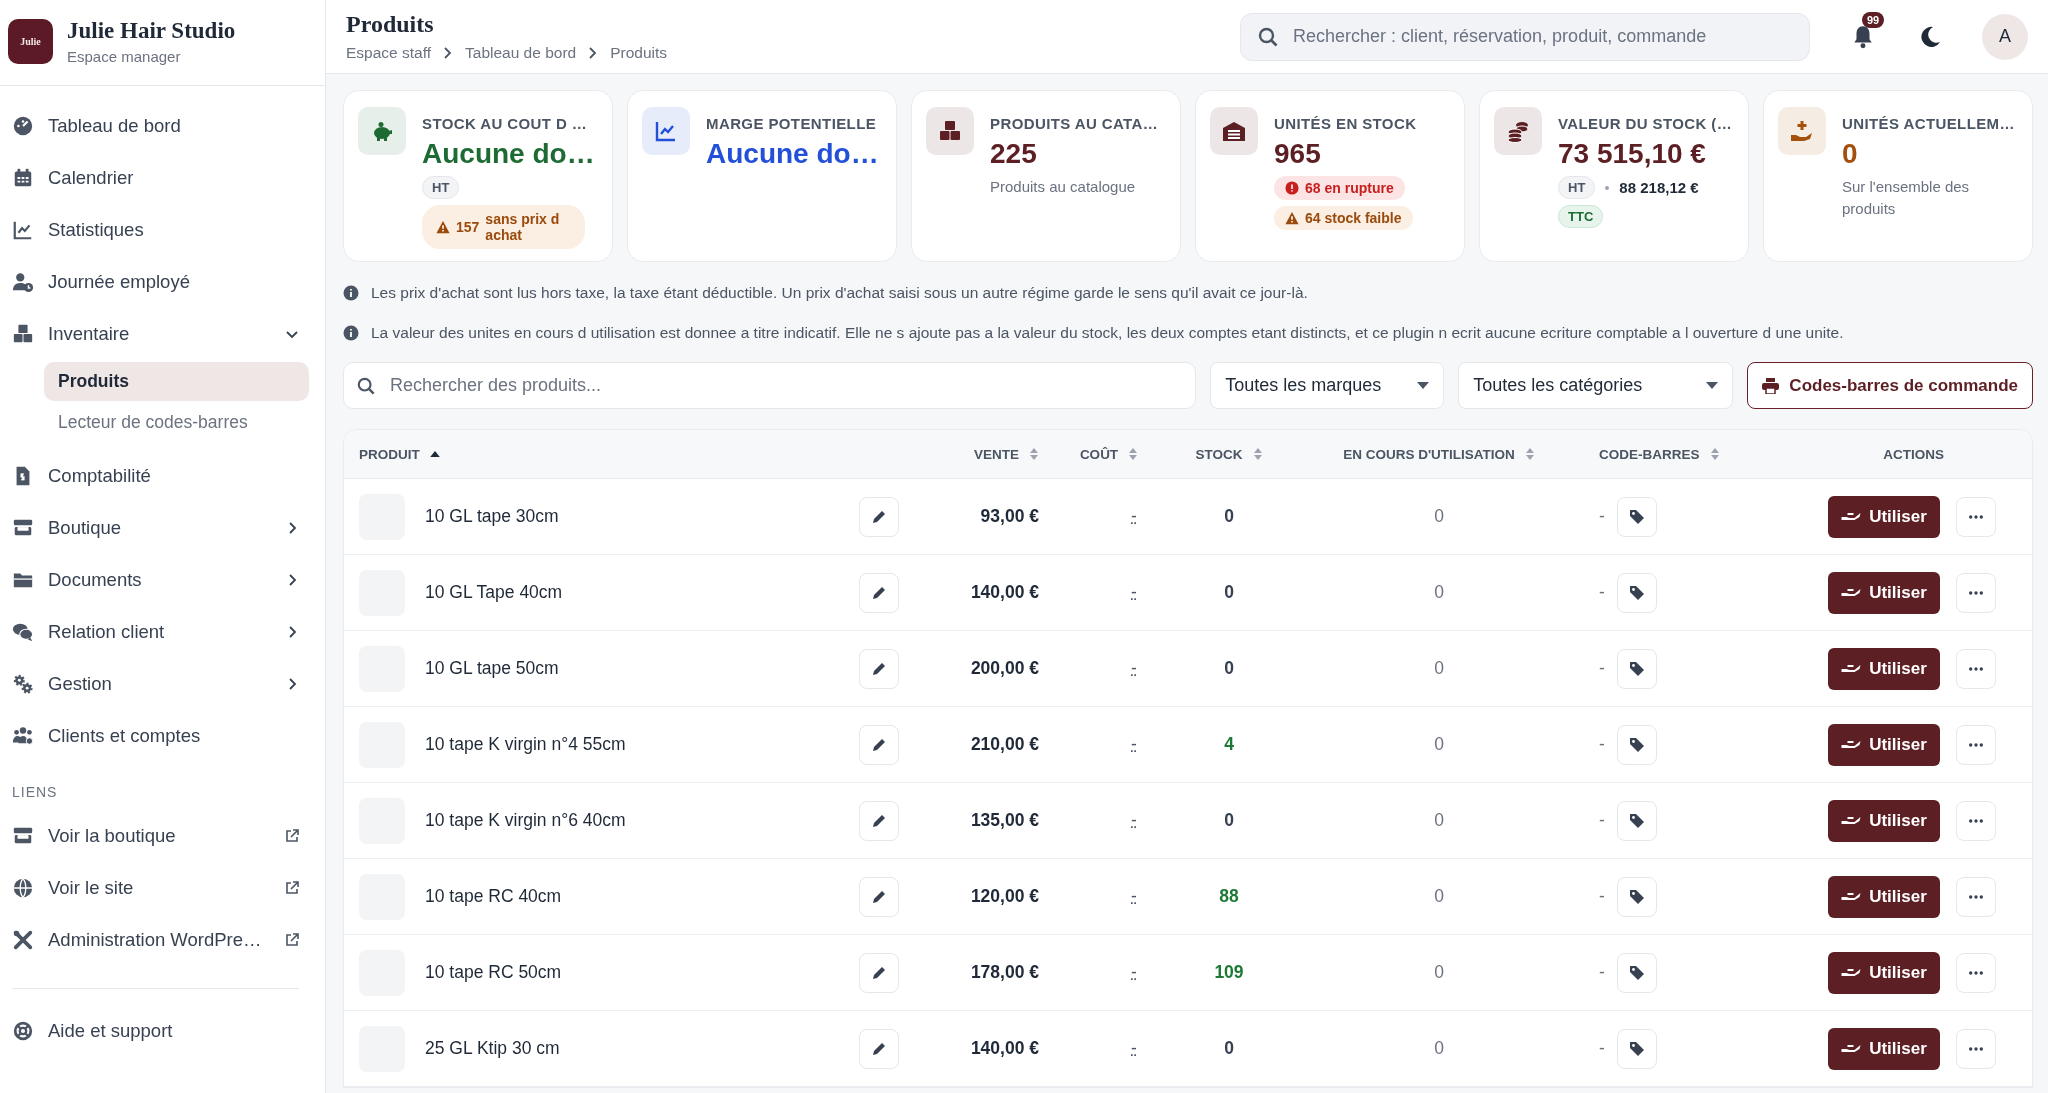 Image resolution: width=2048 pixels, height=1093 pixels. I want to click on moon-icon, so click(1930, 36).